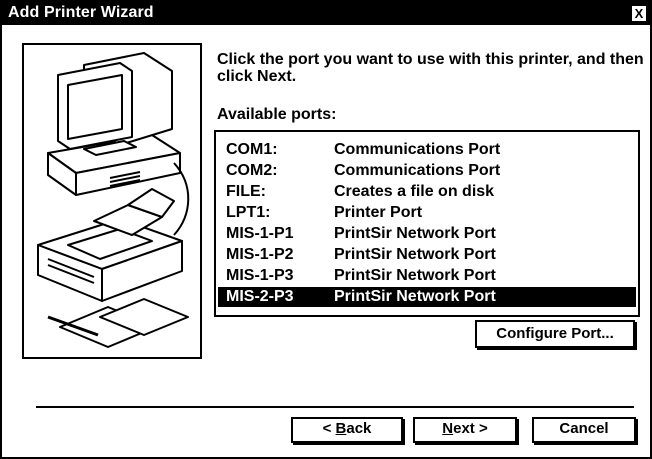  Describe the element at coordinates (260, 233) in the screenshot. I see `port-name: MIS-1-P1` at that location.